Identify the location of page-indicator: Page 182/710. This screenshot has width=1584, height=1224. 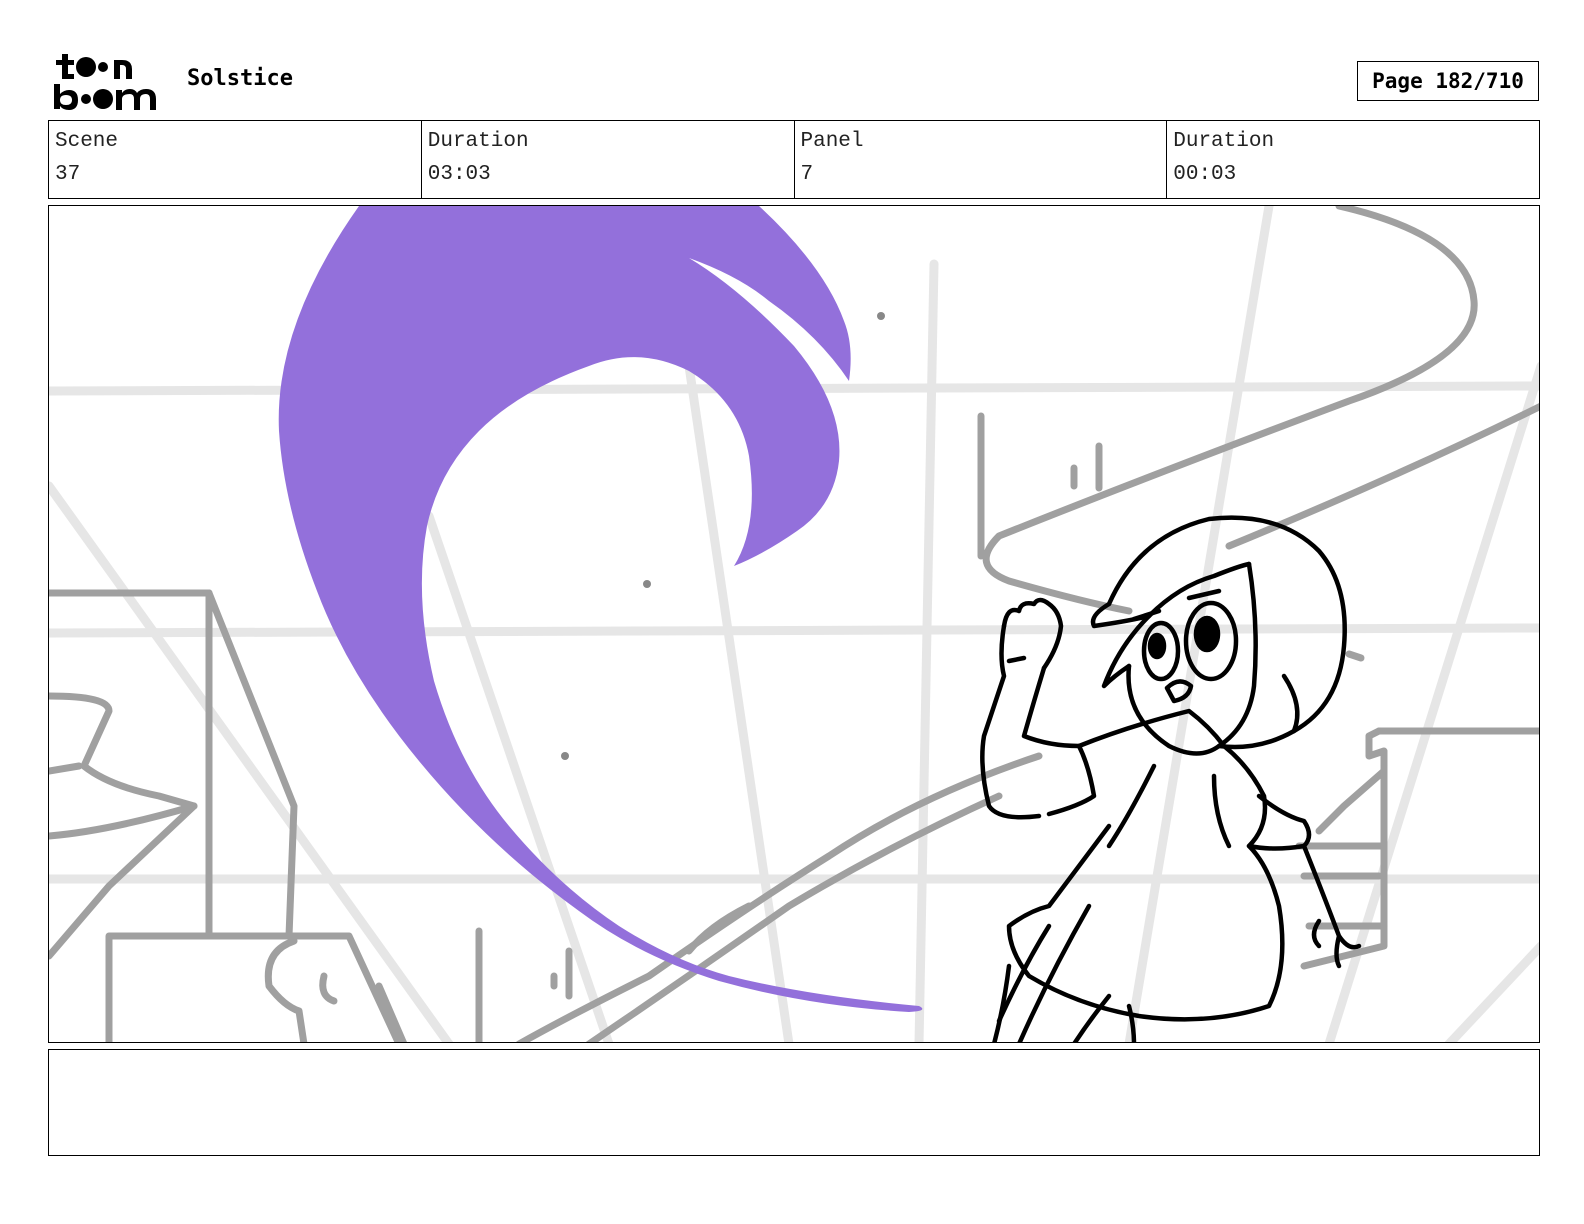
(1448, 81).